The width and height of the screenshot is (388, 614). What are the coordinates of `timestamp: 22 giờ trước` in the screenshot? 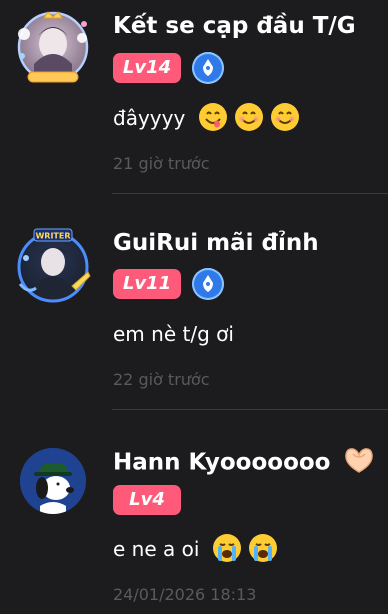 It's located at (161, 379).